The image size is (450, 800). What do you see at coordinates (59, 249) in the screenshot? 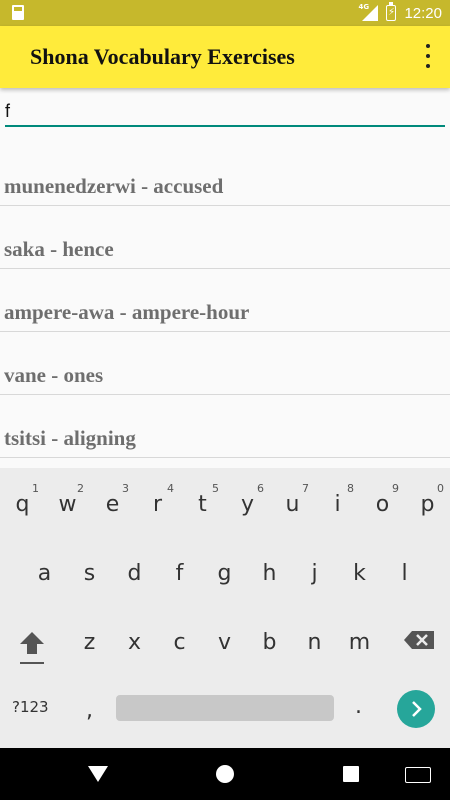
I see `list-item-text: saka - hence` at bounding box center [59, 249].